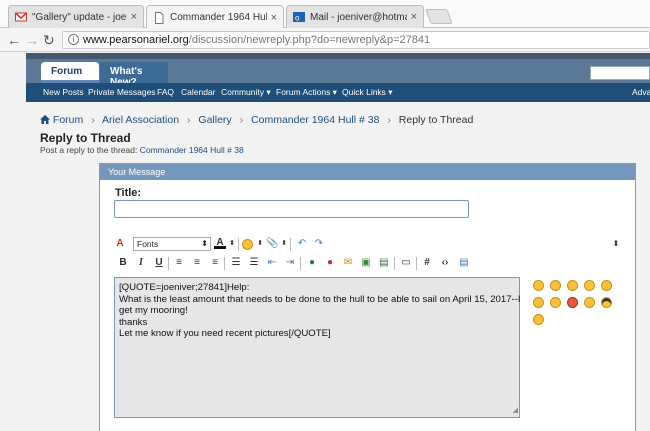 The width and height of the screenshot is (650, 431). Describe the element at coordinates (515, 411) in the screenshot. I see `resize-handle-icon: ◢` at that location.